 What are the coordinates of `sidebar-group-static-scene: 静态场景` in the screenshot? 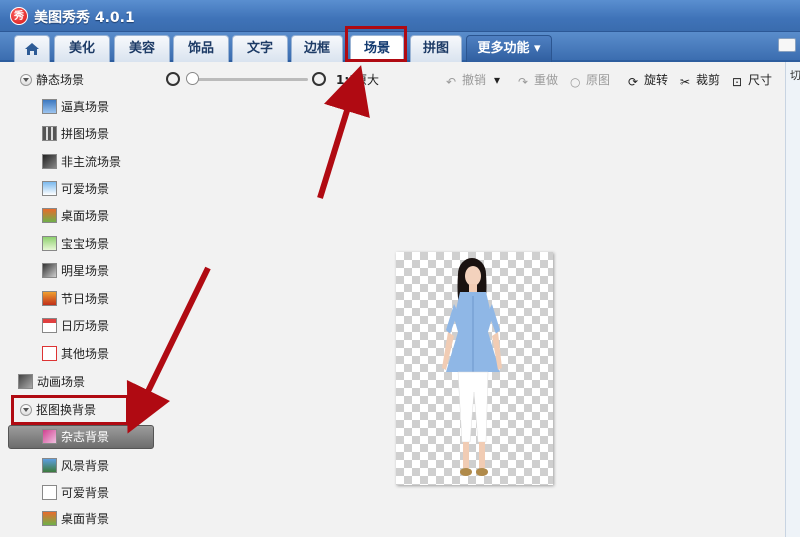 It's located at (52, 80).